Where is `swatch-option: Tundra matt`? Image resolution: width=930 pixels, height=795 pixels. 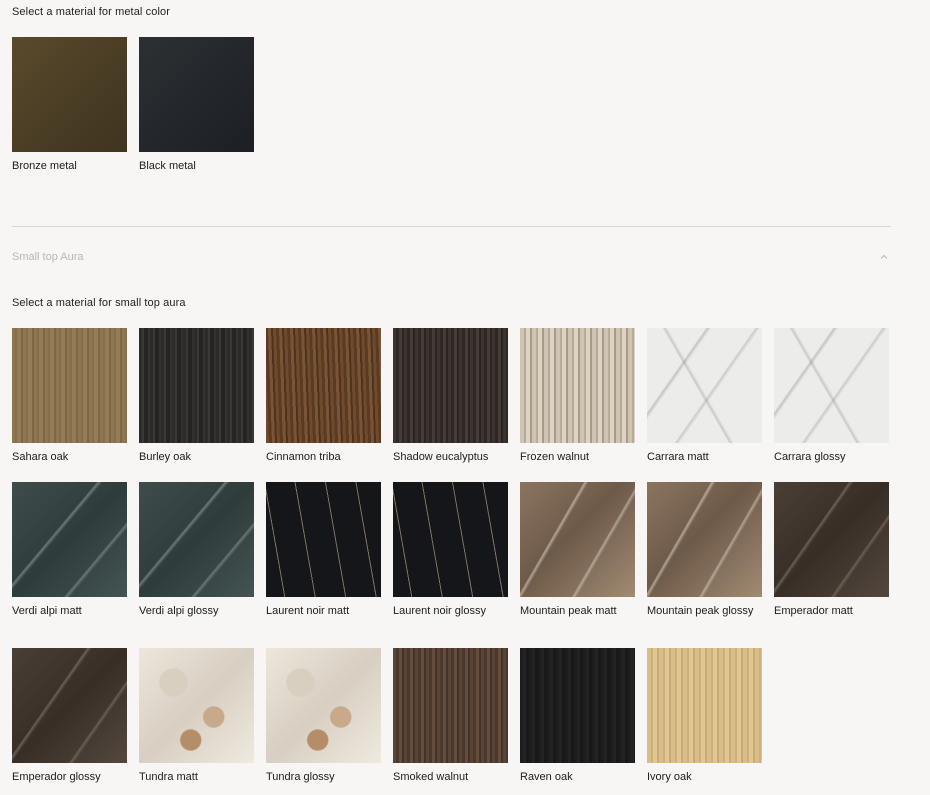 swatch-option: Tundra matt is located at coordinates (196, 721).